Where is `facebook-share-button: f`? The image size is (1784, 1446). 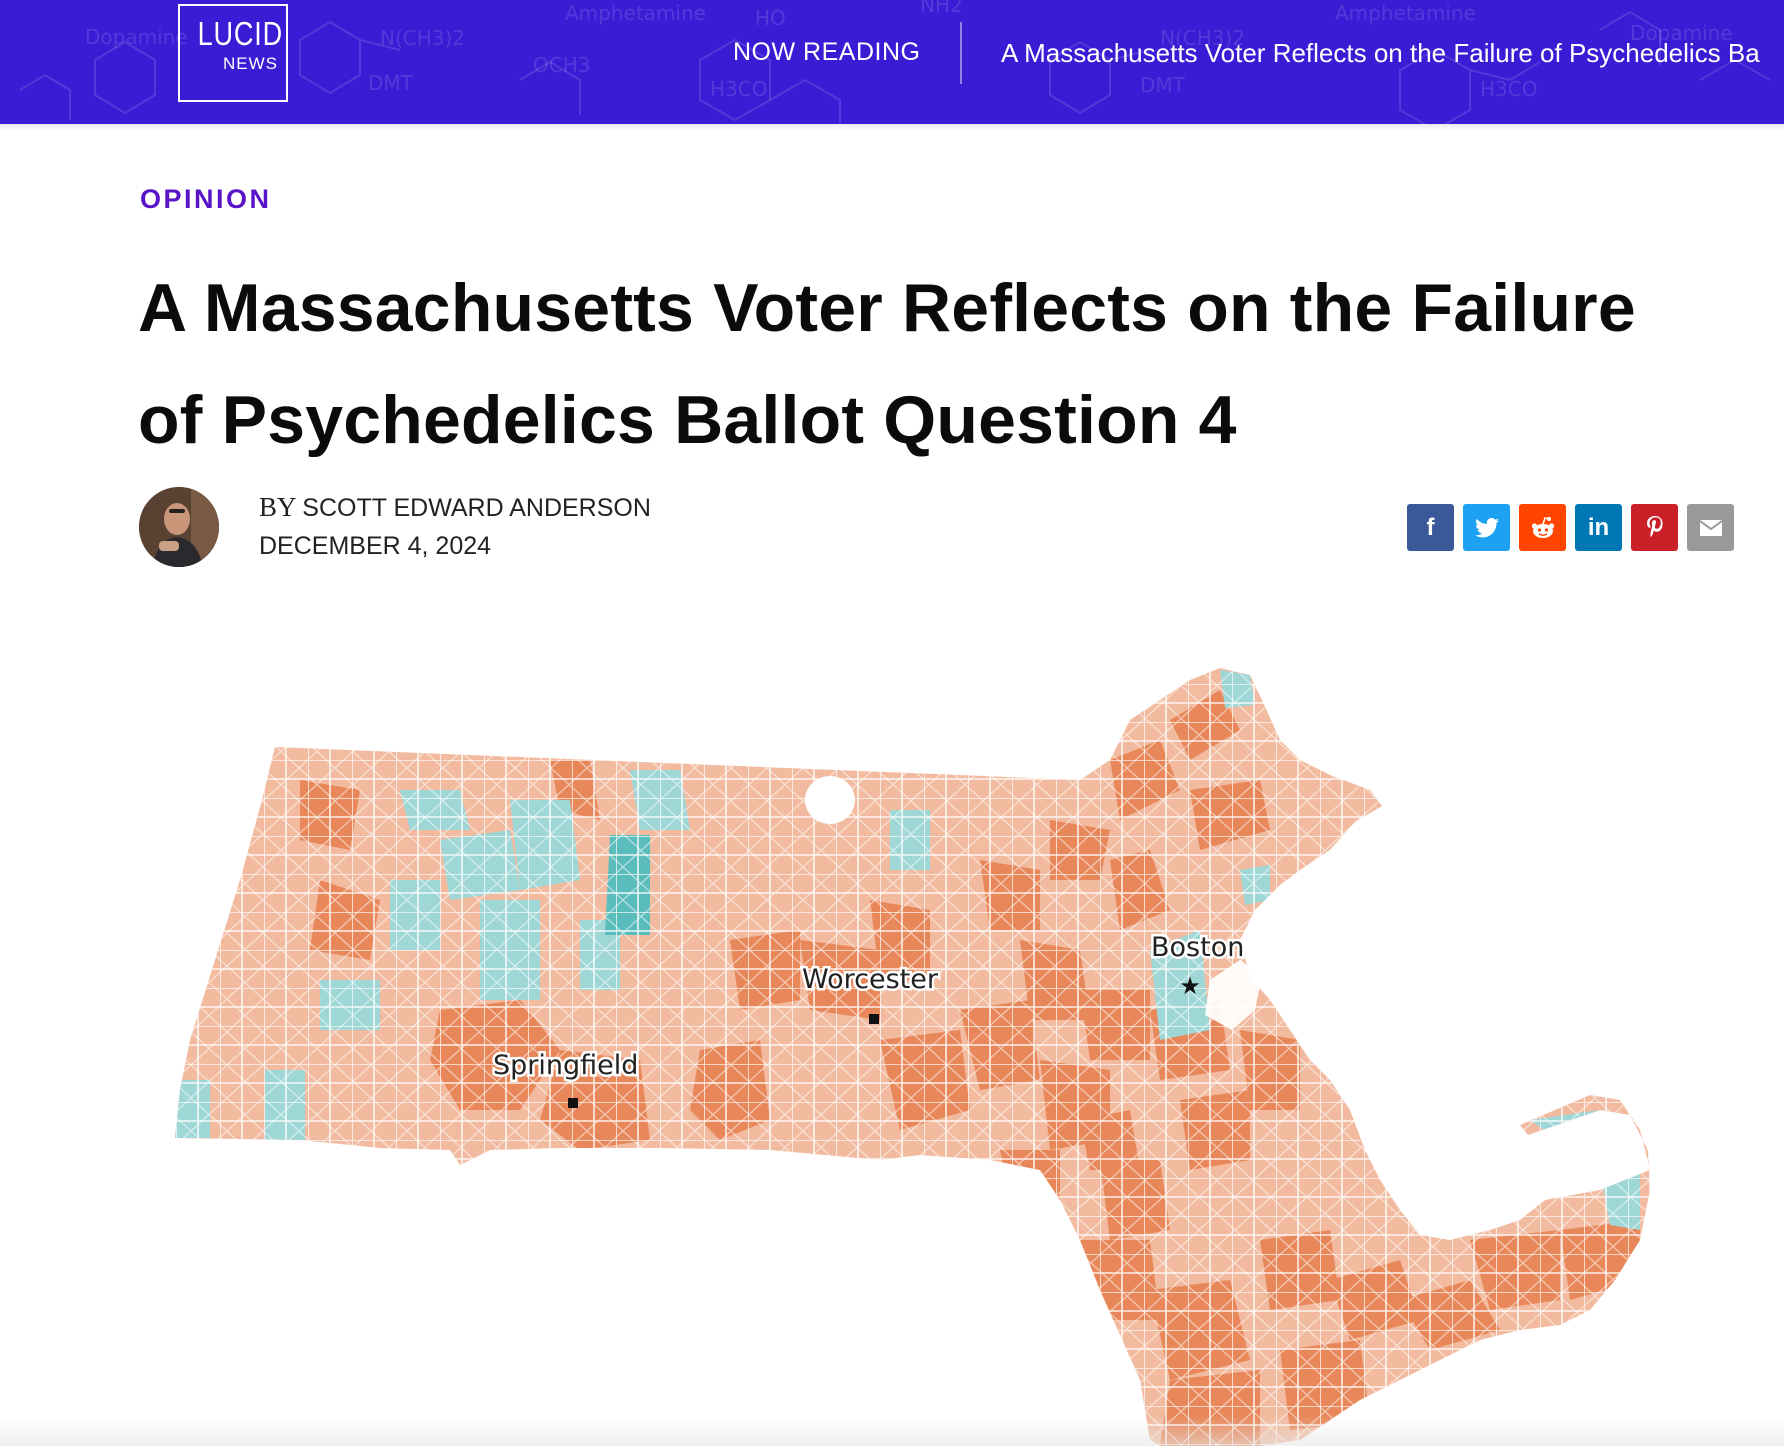
facebook-share-button: f is located at coordinates (1430, 527).